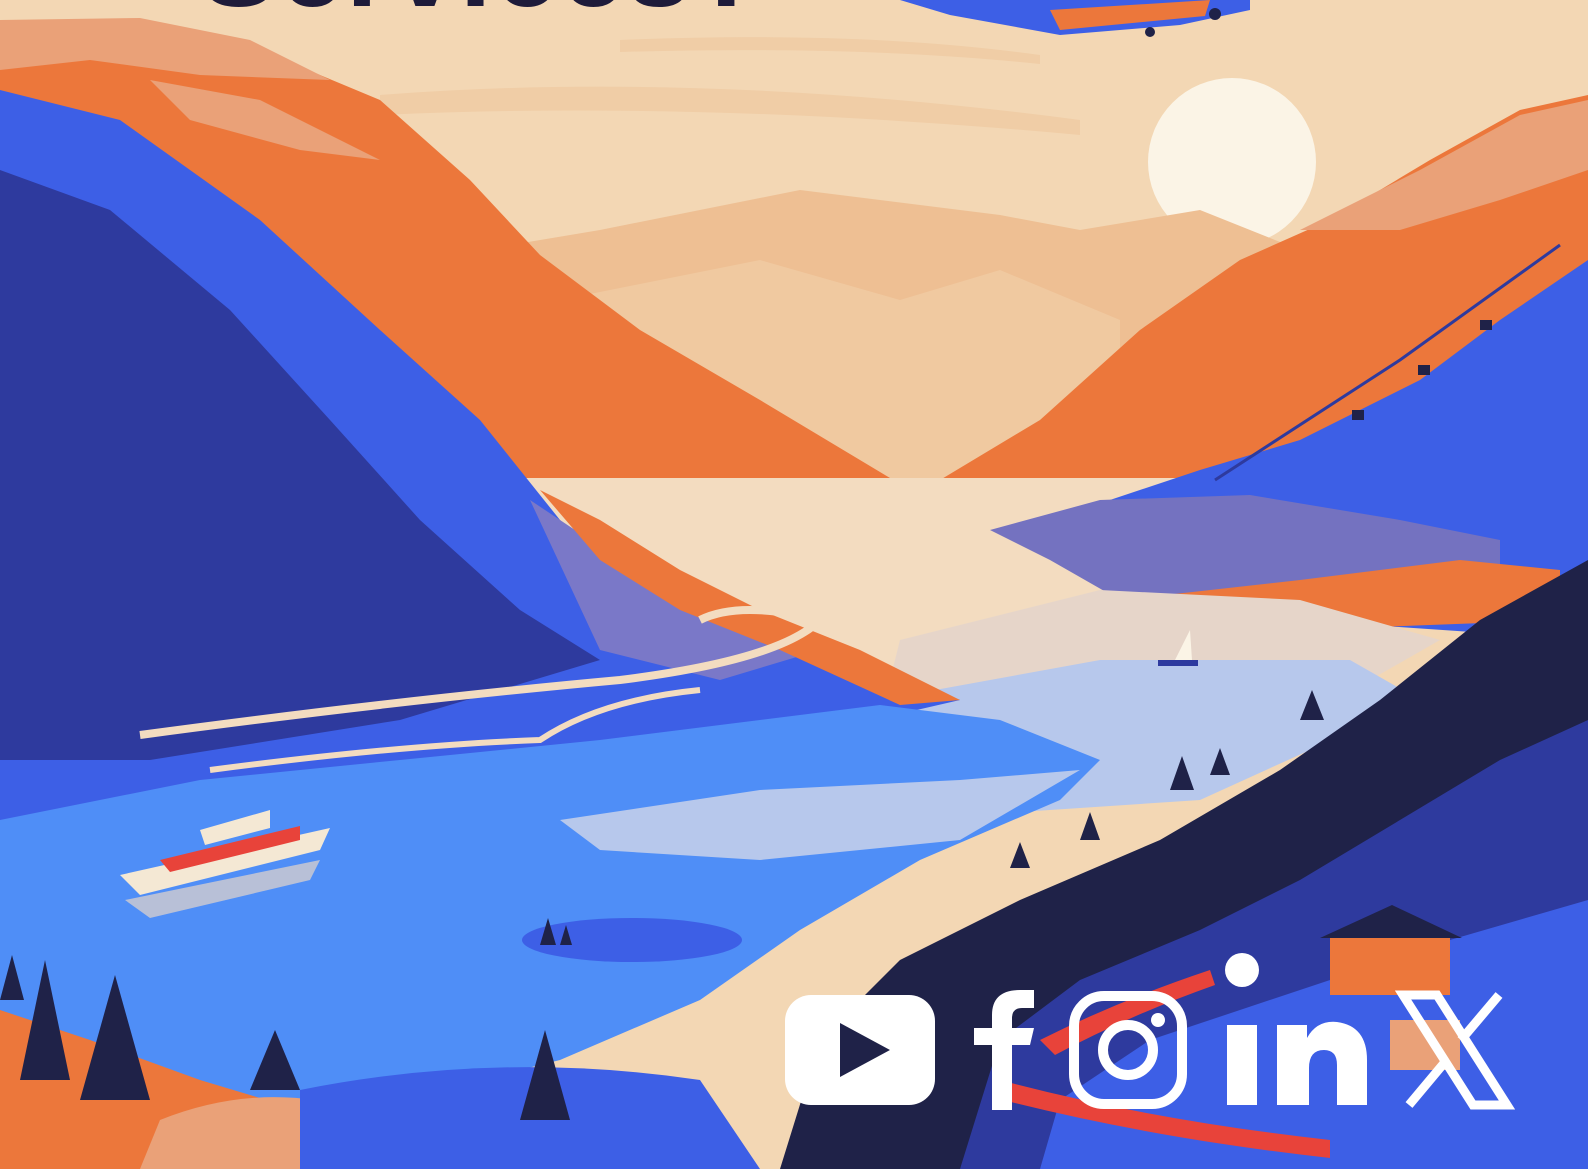  I want to click on linkedin-dot-icon, so click(1242, 970).